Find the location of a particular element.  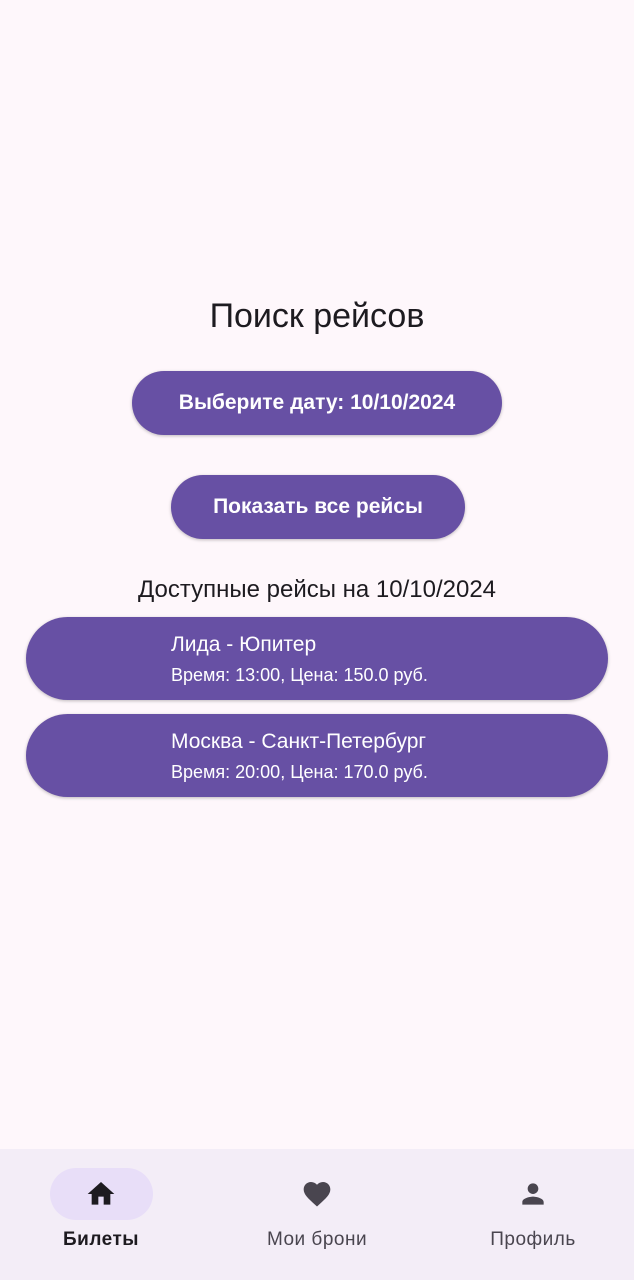

select-date-button: Выберите дату: 10/10/2024 is located at coordinates (317, 403).